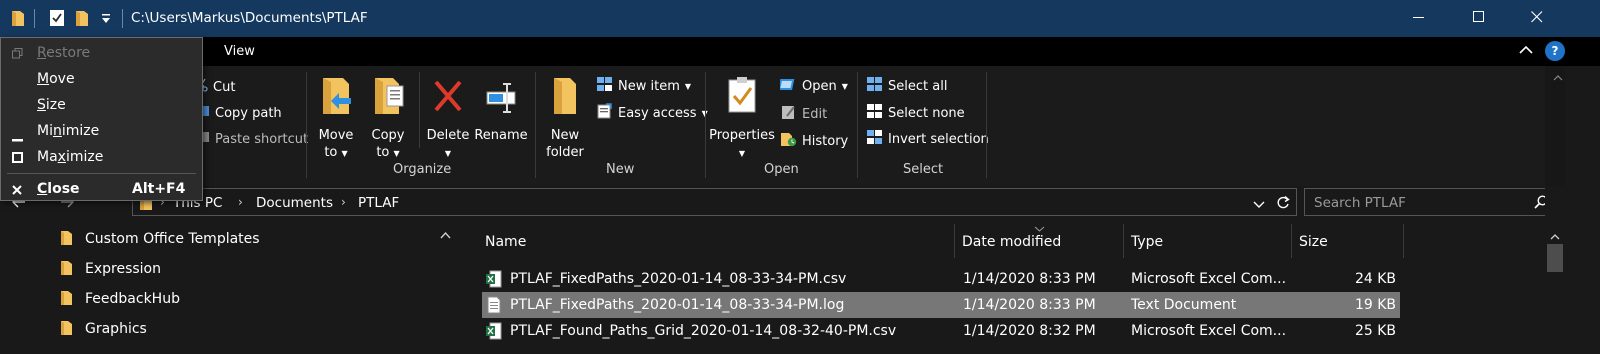  Describe the element at coordinates (101, 132) in the screenshot. I see `menu-item-minimize: Minimize` at that location.